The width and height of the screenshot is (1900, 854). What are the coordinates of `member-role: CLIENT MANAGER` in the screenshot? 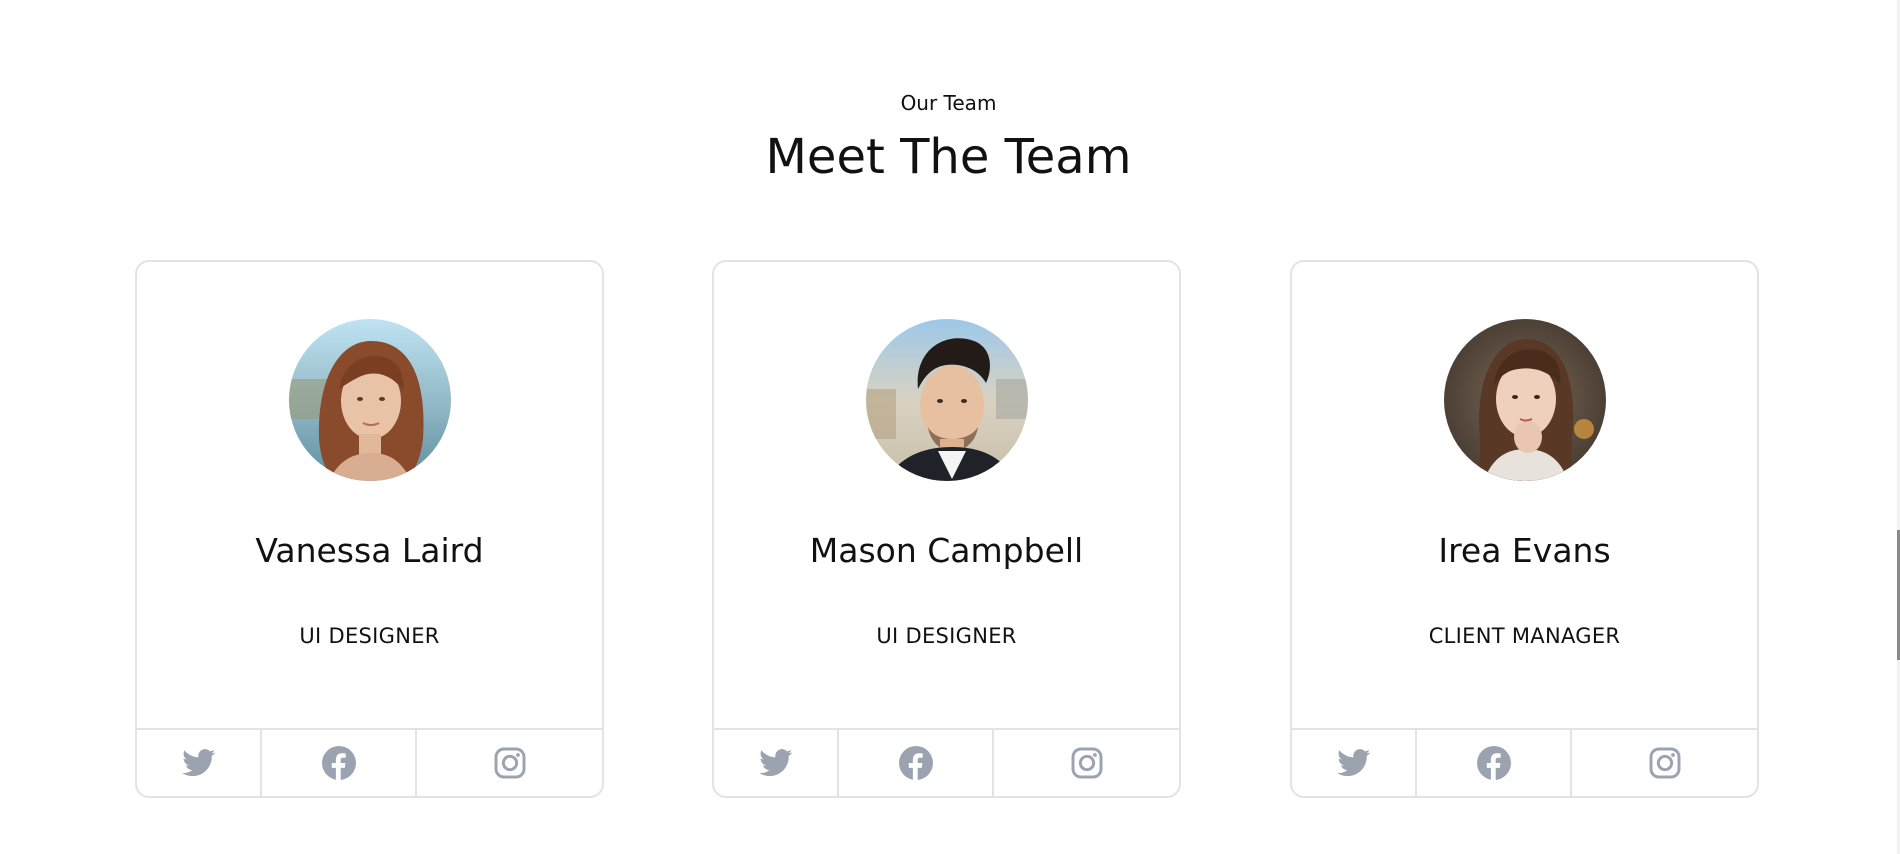 It's located at (1524, 636).